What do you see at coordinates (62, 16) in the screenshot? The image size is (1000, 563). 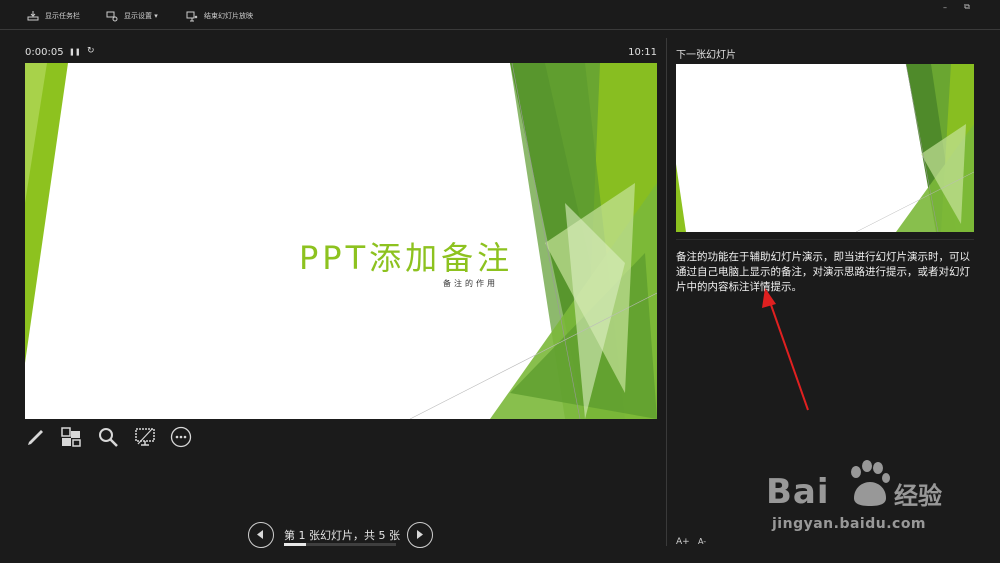 I see `show-taskbar-label: 显示任务栏` at bounding box center [62, 16].